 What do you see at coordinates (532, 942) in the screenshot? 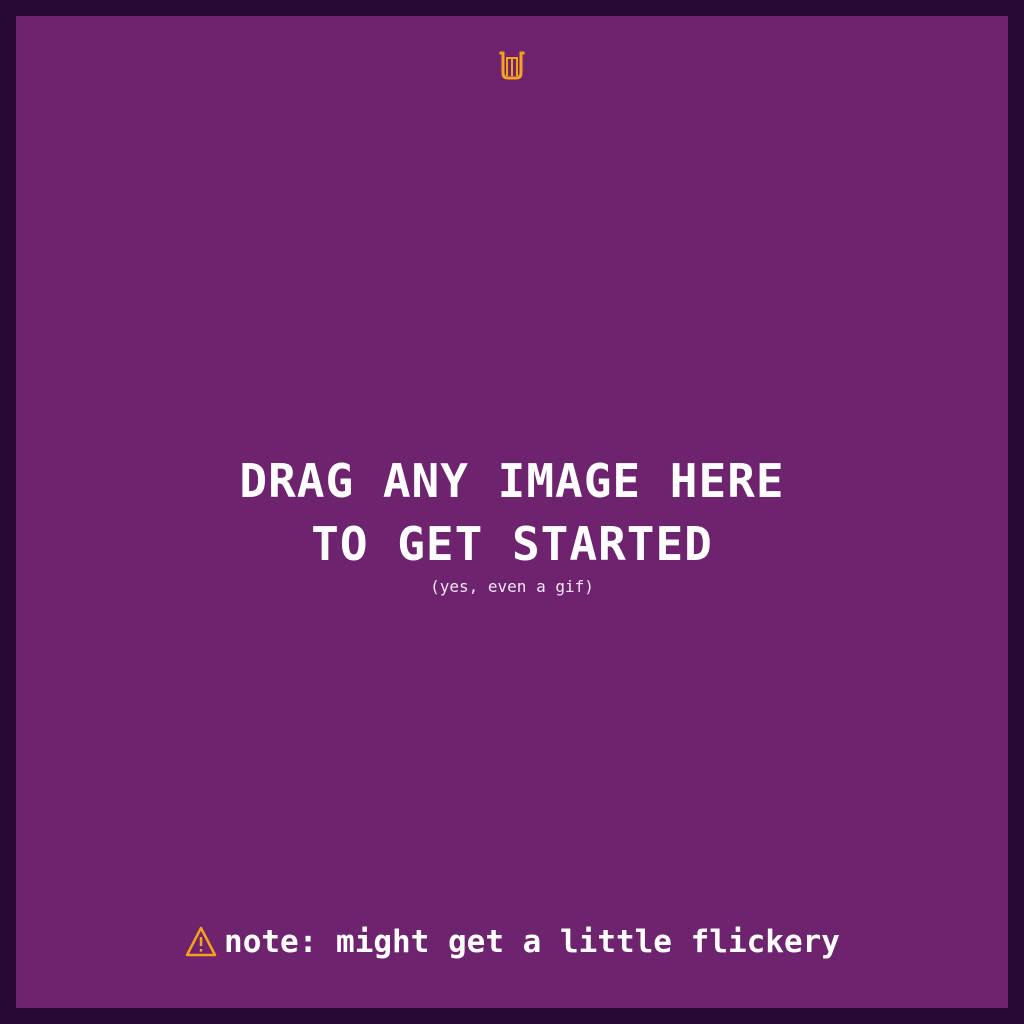
I see `warning-note-text: note: might get a little flickery` at bounding box center [532, 942].